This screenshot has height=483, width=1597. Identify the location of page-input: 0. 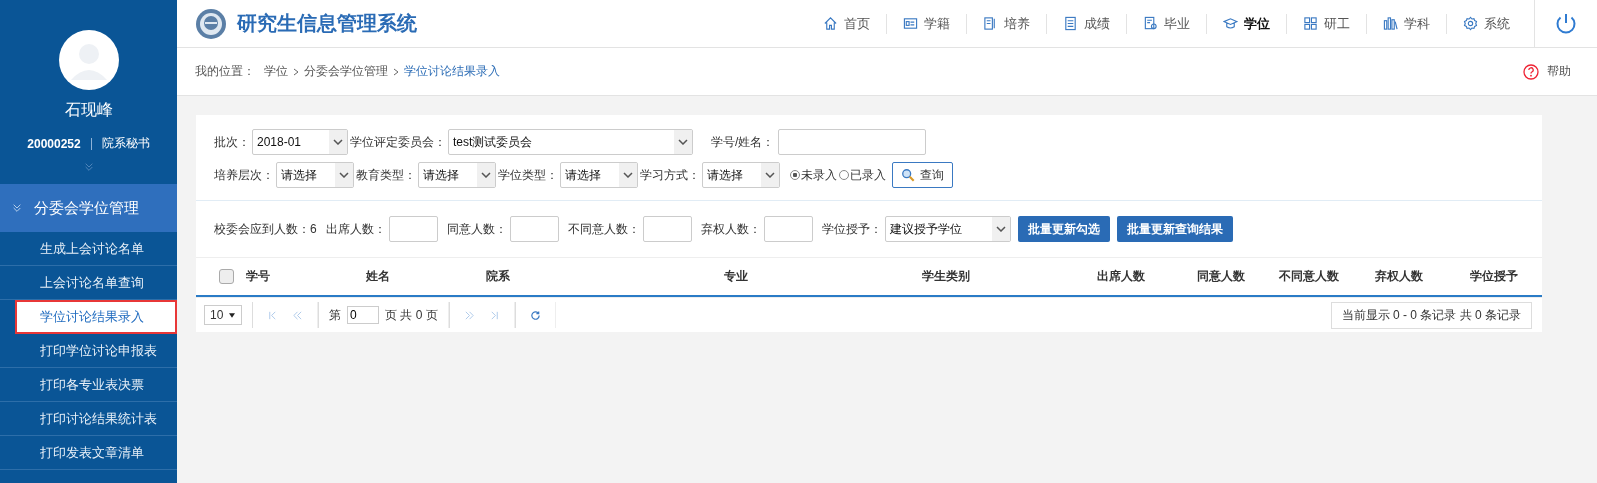
(363, 315).